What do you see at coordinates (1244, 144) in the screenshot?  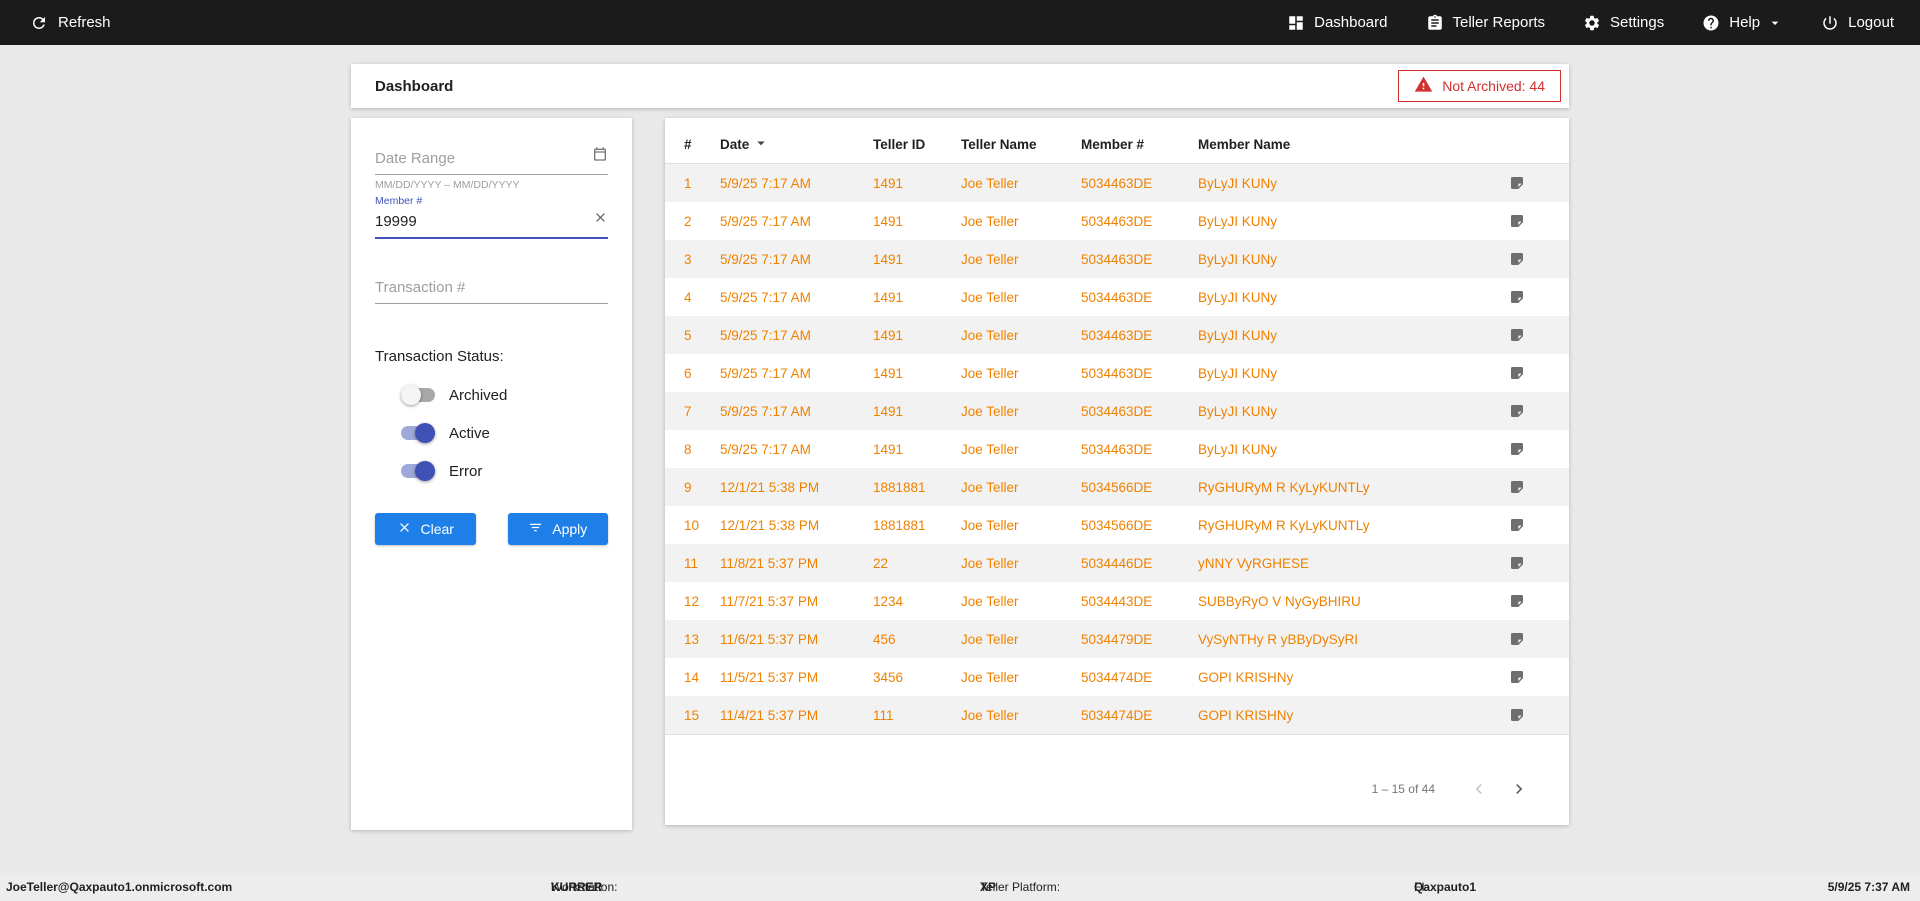 I see `column-label: Member Name` at bounding box center [1244, 144].